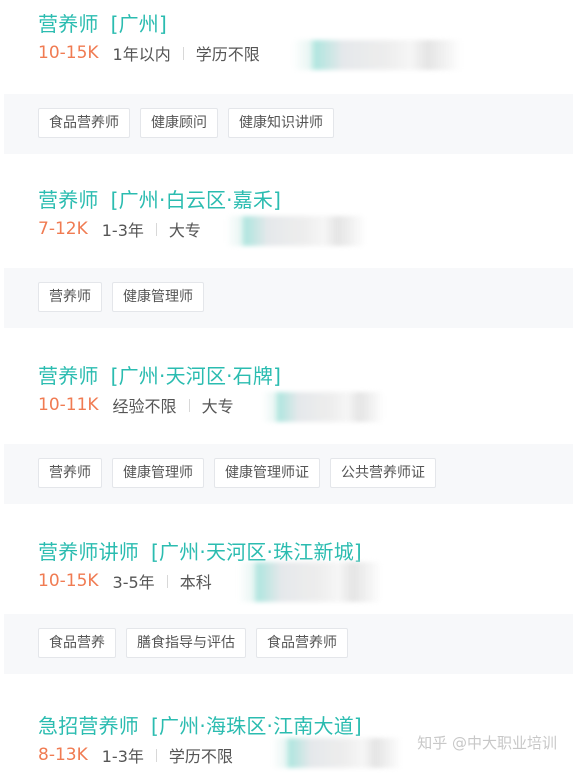  I want to click on job-location: [广州·海珠区·江南大道], so click(256, 726).